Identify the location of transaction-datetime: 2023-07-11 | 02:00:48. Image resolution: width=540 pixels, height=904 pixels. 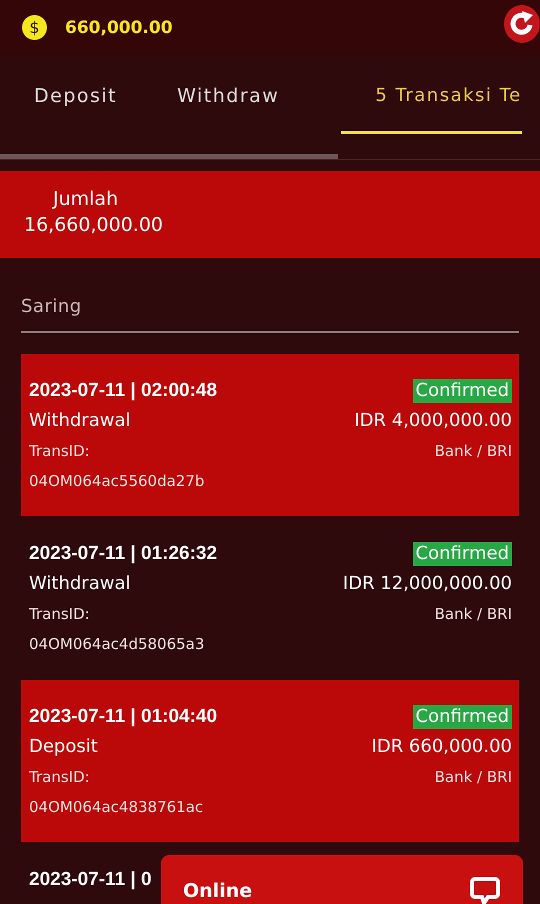
(123, 391).